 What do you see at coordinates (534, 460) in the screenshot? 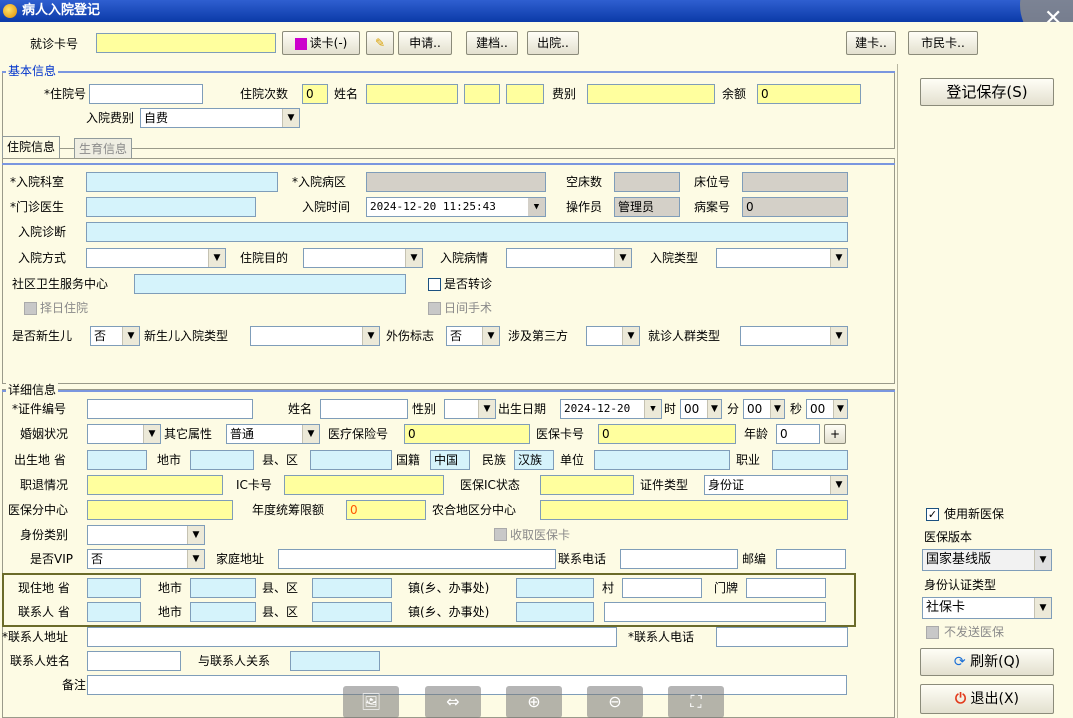
I see `ethnic-input: 汉族` at bounding box center [534, 460].